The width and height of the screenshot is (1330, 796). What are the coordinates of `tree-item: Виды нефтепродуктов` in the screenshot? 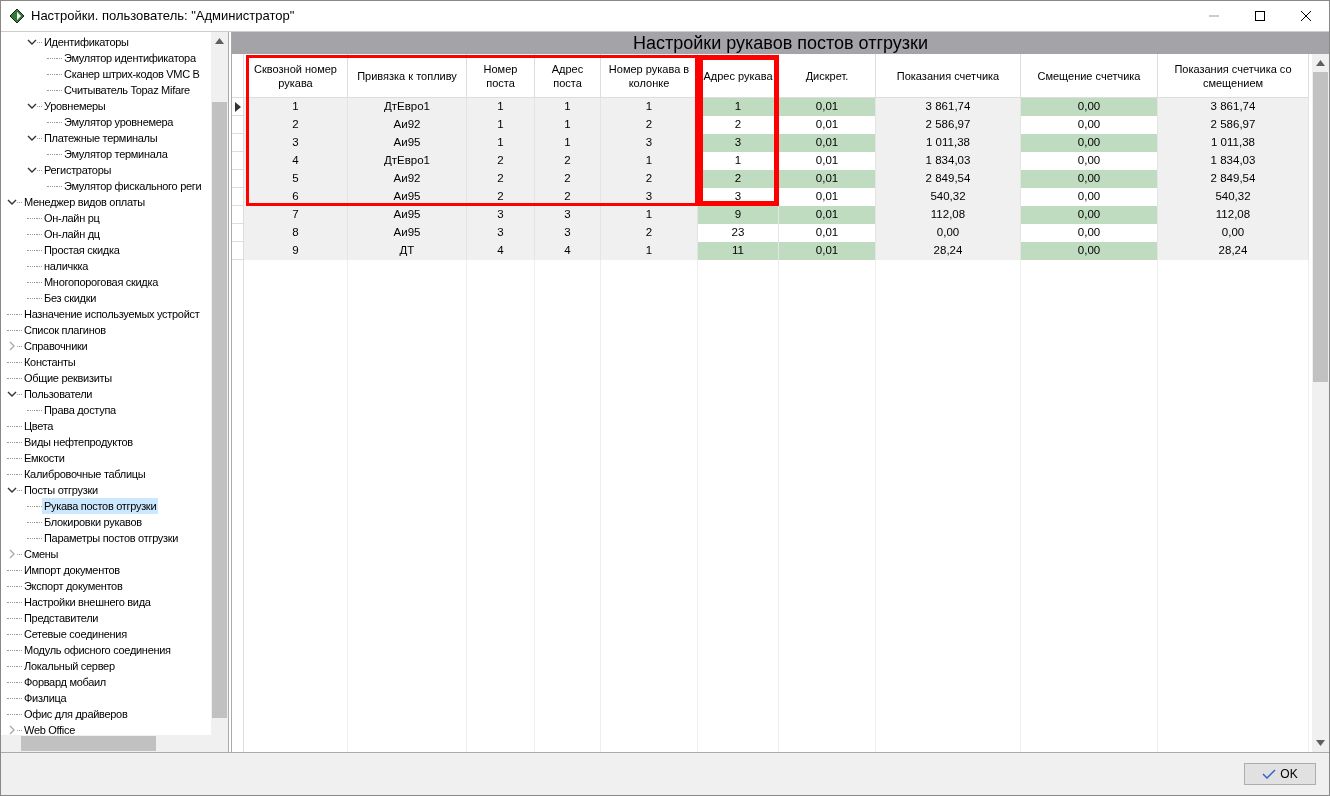 It's located at (78, 442).